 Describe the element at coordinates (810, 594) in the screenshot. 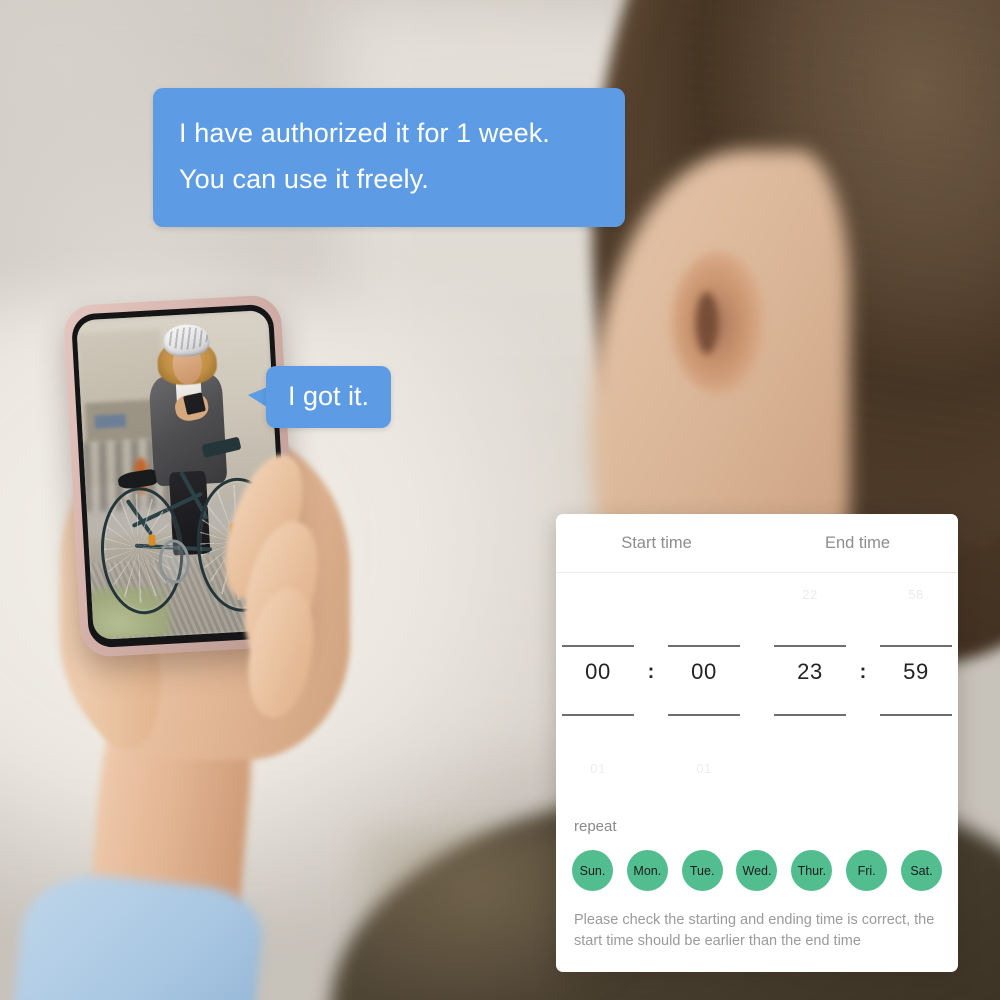

I see `wheel-end-hour-ghost-above: 22` at that location.